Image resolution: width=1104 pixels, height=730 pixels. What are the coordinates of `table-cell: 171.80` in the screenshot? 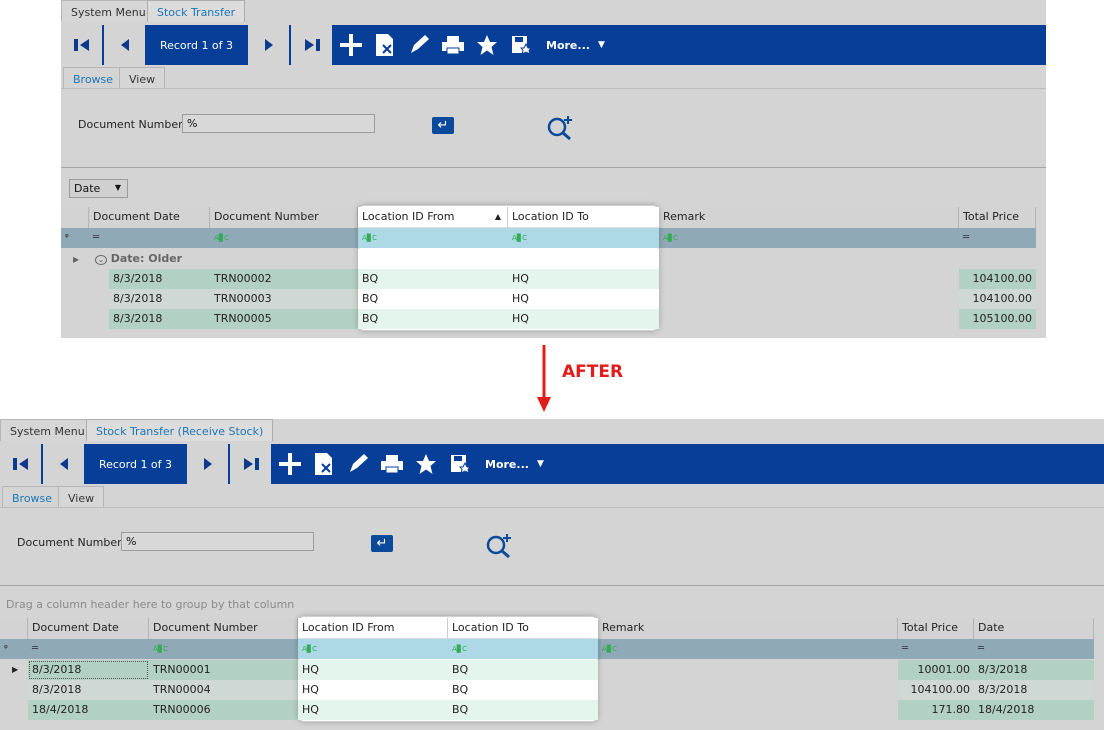 It's located at (936, 710).